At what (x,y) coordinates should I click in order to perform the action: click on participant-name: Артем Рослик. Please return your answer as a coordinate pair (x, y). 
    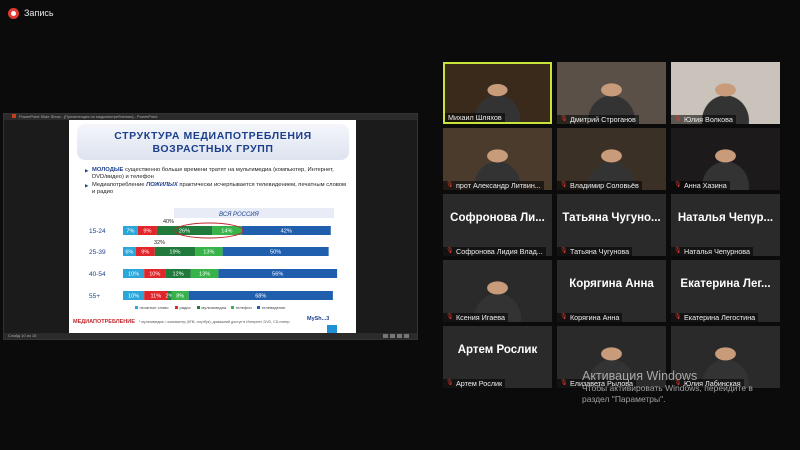
    Looking at the image, I should click on (479, 383).